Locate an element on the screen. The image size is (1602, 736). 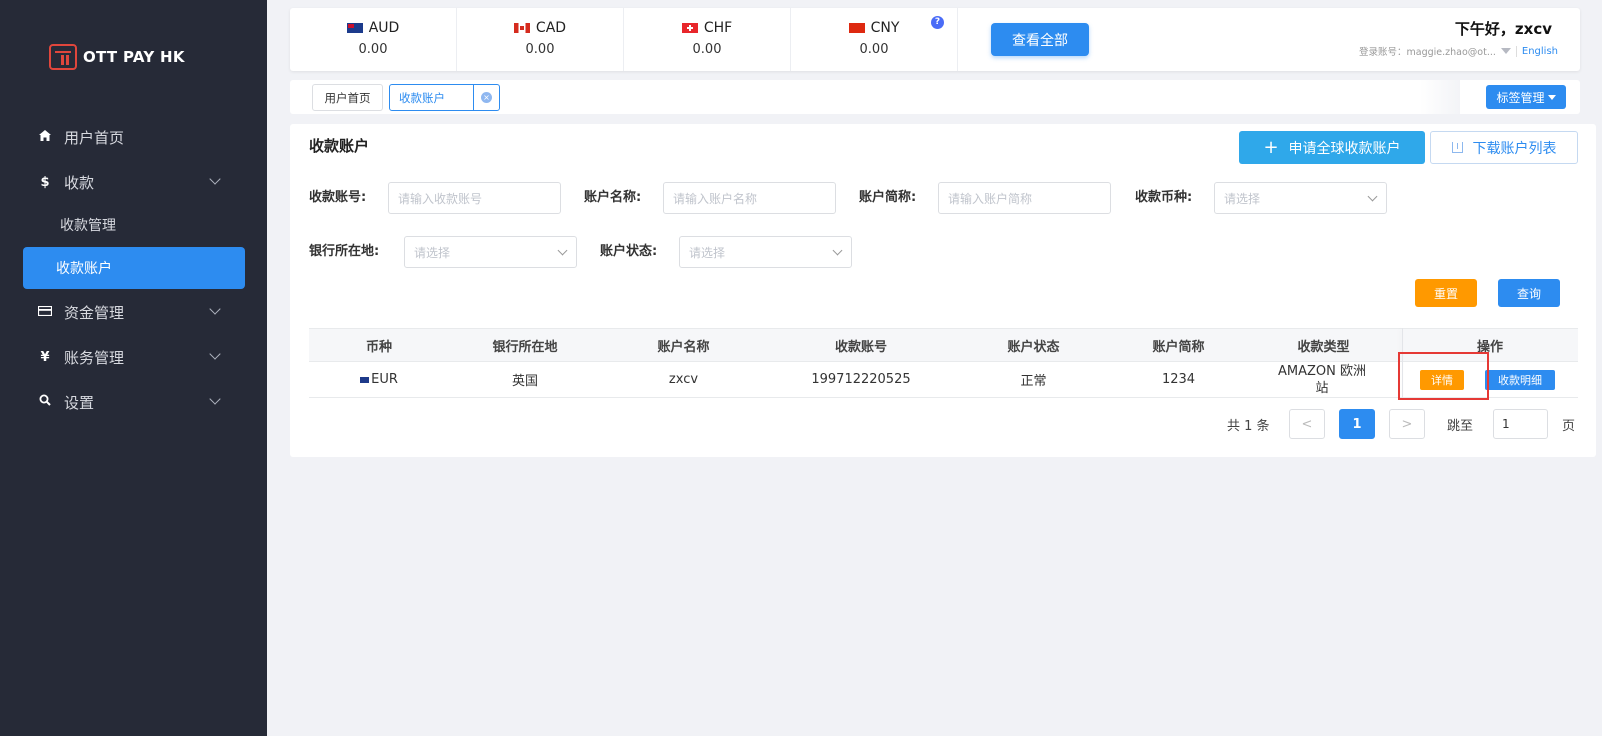
currency-cad: CAD 0.00 is located at coordinates (540, 39).